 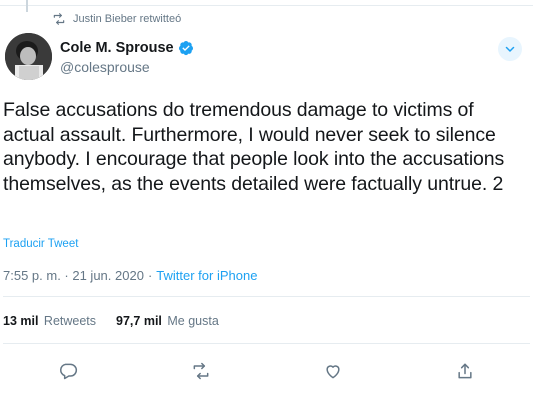 I want to click on top-border, so click(x=266, y=3).